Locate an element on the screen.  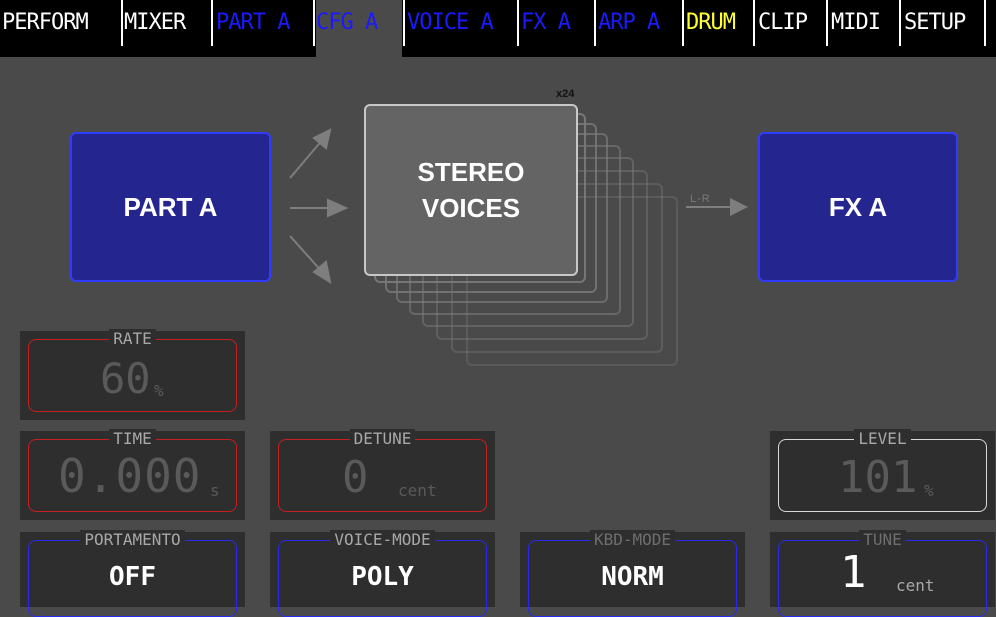
part-a-block: PART A is located at coordinates (170, 207).